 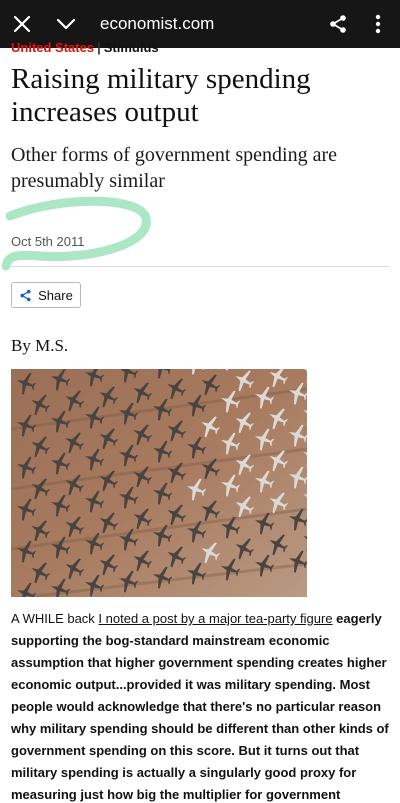 What do you see at coordinates (200, 266) in the screenshot?
I see `divider` at bounding box center [200, 266].